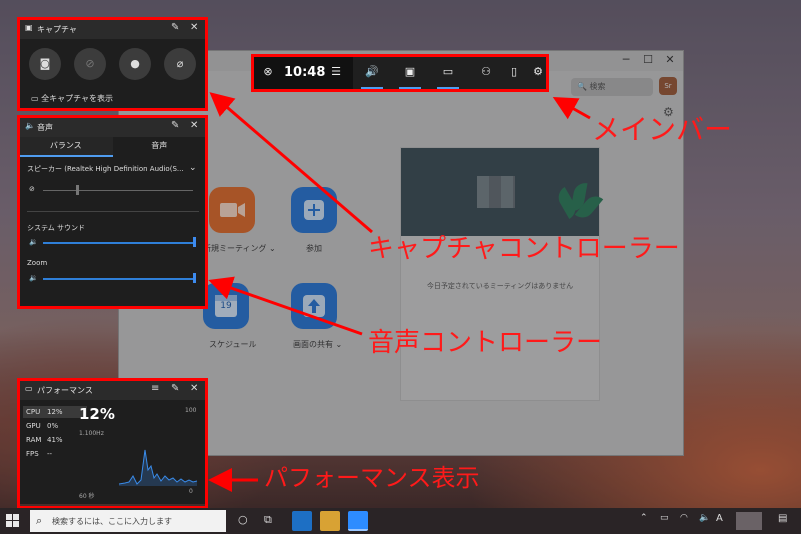 This screenshot has width=801, height=534. What do you see at coordinates (112, 521) in the screenshot?
I see `taskbar-search-placeholder: 検索するには、ここに入力します` at bounding box center [112, 521].